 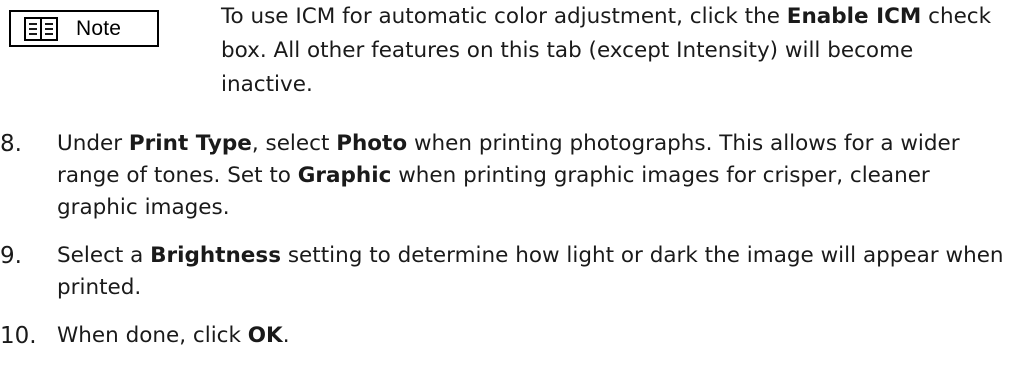 I want to click on step-text: When done, click OK., so click(x=532, y=336).